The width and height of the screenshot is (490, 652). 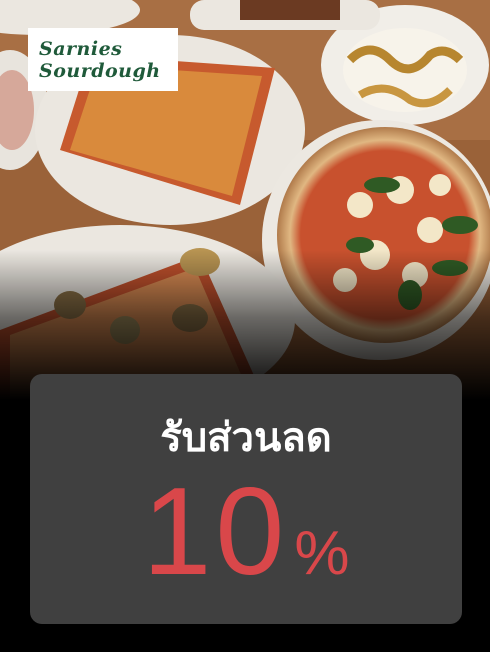 What do you see at coordinates (215, 532) in the screenshot?
I see `discount-number: 10` at bounding box center [215, 532].